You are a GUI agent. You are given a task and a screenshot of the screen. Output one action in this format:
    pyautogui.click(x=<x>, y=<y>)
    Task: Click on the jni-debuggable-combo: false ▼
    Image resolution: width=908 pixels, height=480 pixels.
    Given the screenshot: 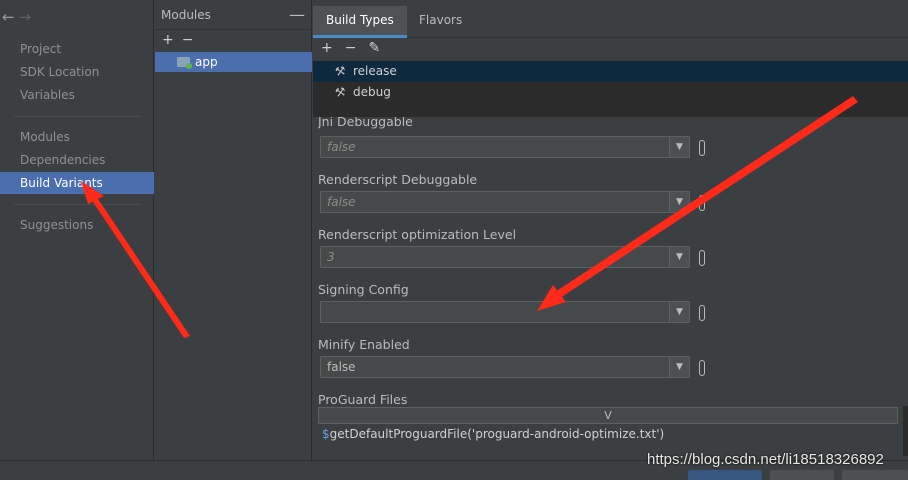 What is the action you would take?
    pyautogui.click(x=505, y=147)
    